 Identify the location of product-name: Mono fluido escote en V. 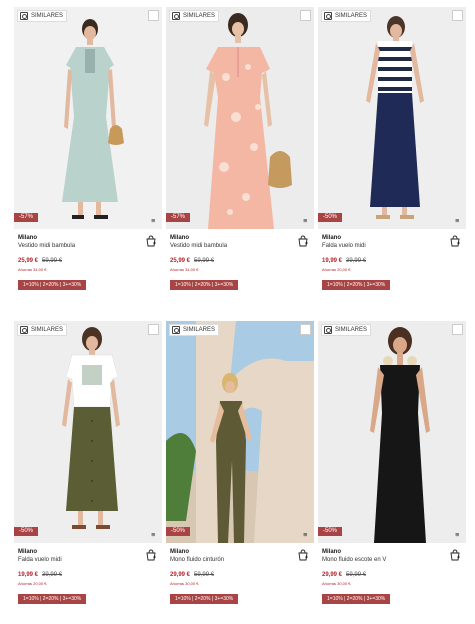
(392, 560).